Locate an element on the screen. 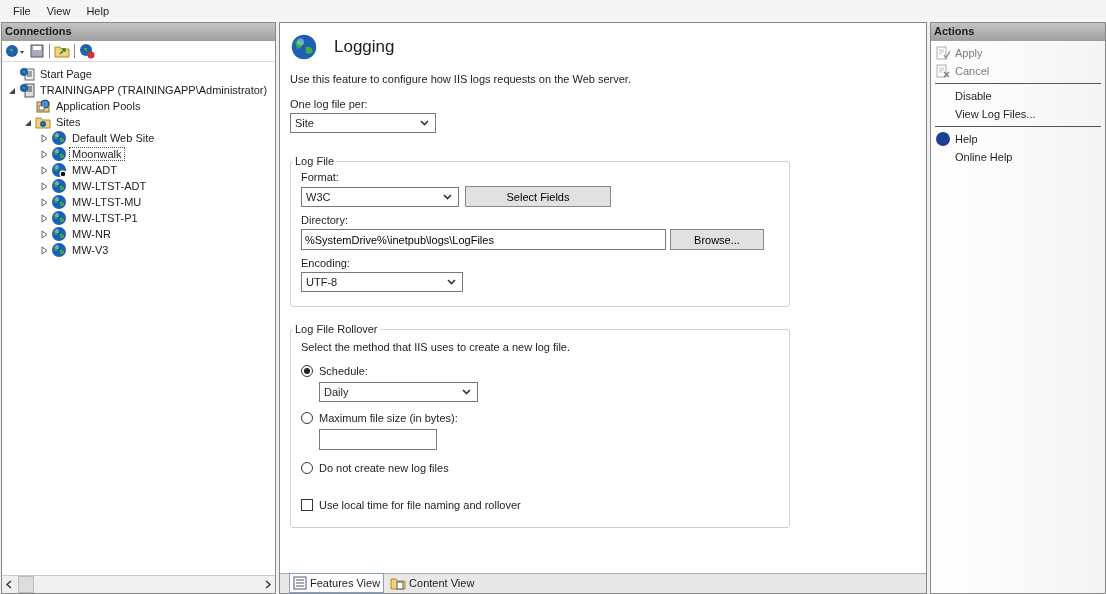 The image size is (1106, 594). view-tab: Content View is located at coordinates (432, 583).